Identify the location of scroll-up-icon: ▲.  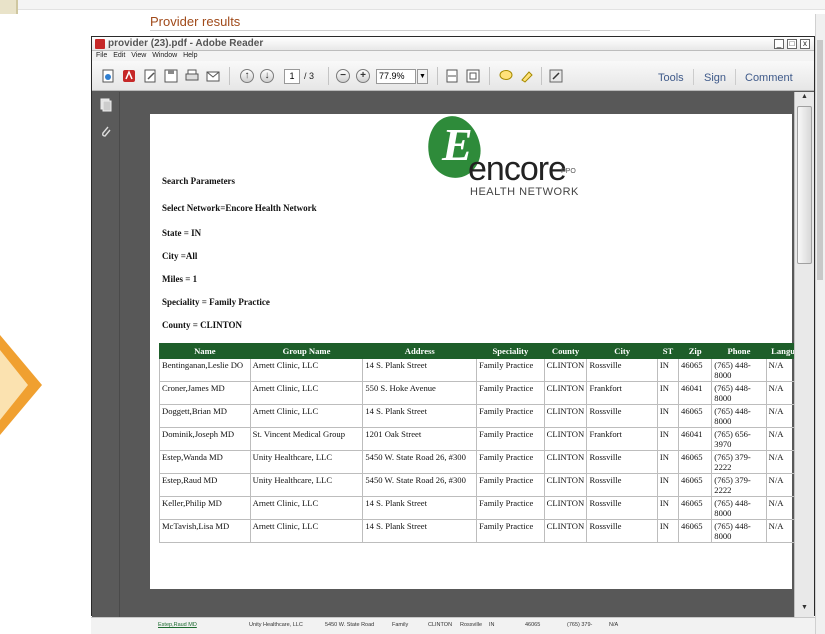
(804, 98).